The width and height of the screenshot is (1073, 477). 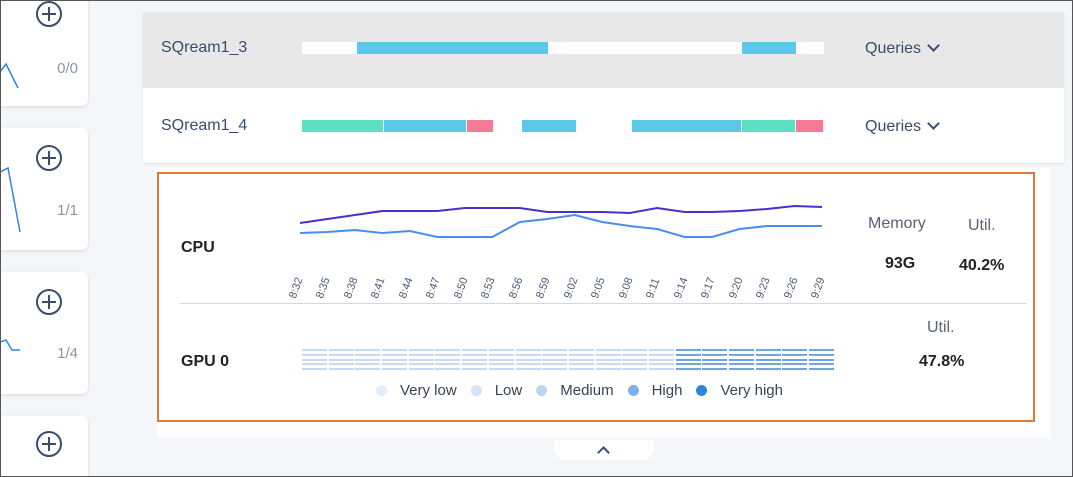 What do you see at coordinates (942, 361) in the screenshot?
I see `gpu-util-value: 47.8%` at bounding box center [942, 361].